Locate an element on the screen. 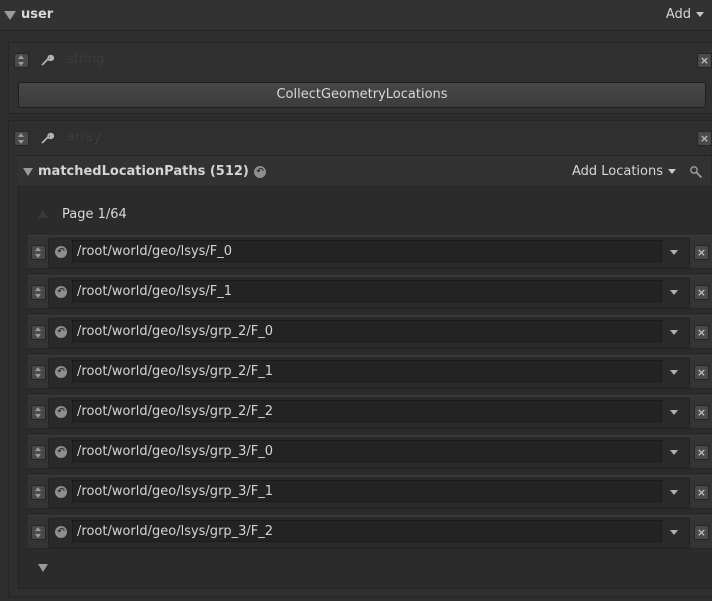 The height and width of the screenshot is (601, 712). string-param-label: string is located at coordinates (86, 59).